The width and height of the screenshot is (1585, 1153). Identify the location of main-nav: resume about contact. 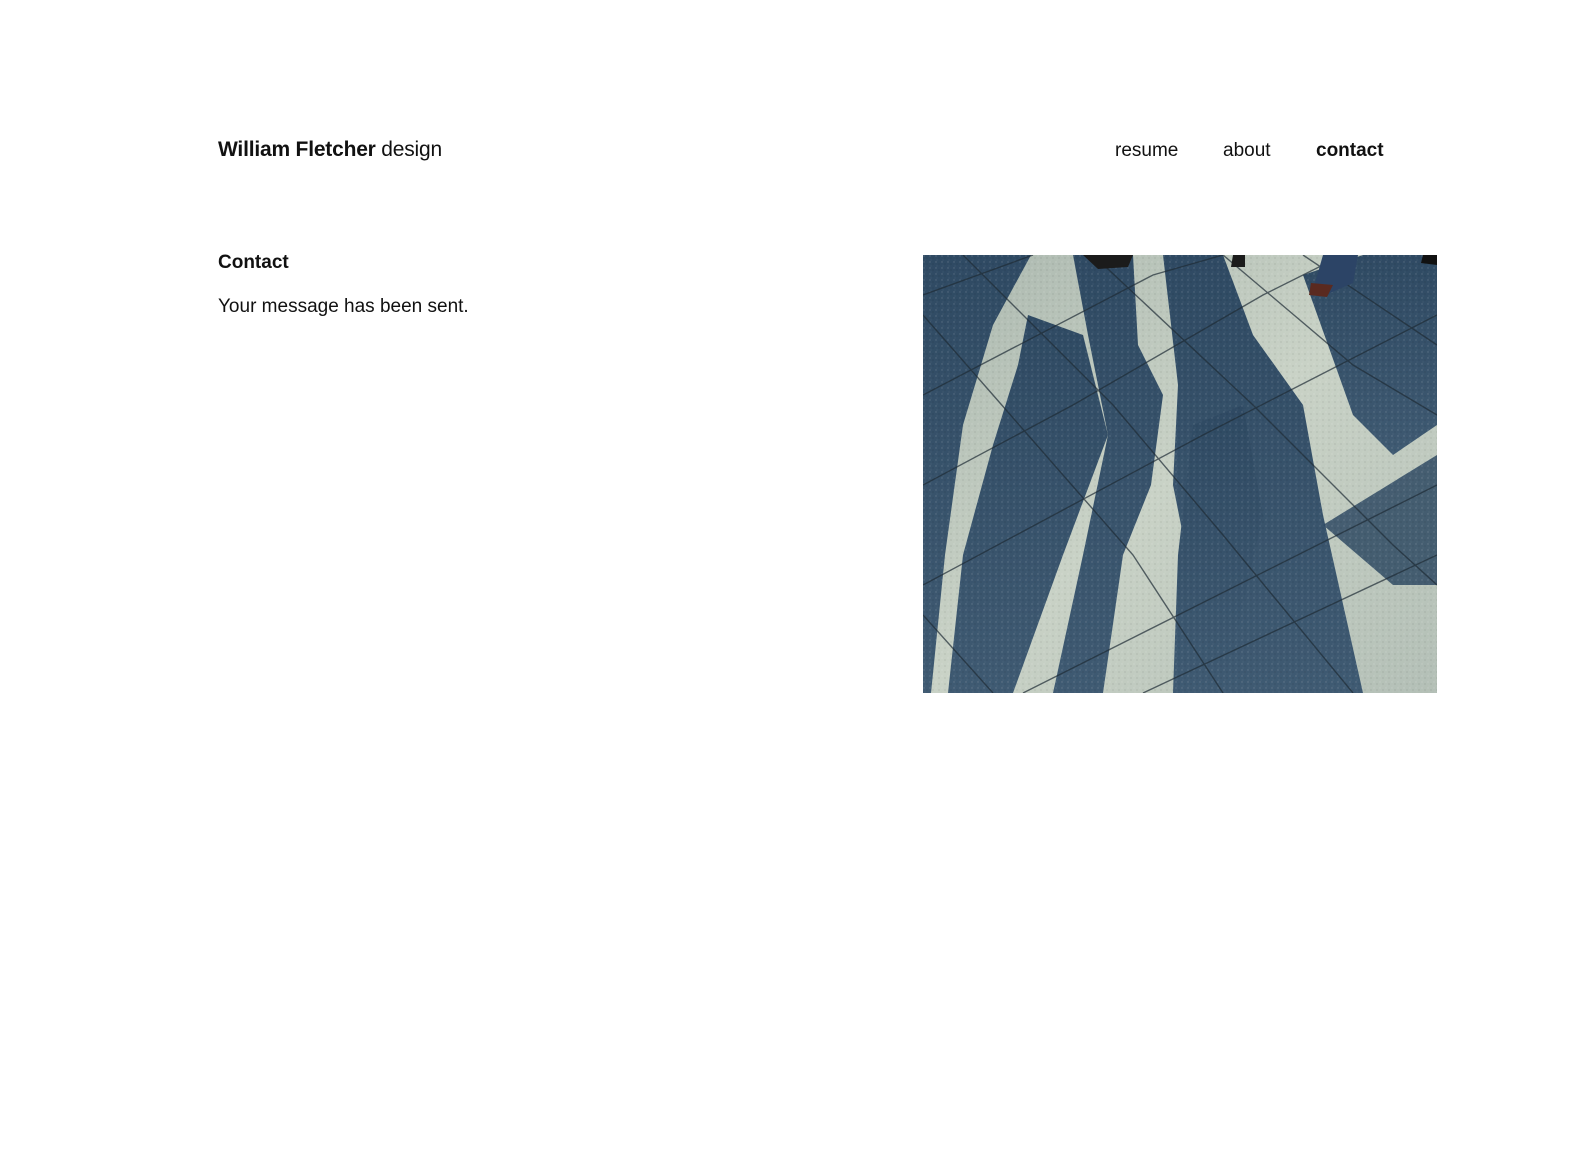
(792, 152).